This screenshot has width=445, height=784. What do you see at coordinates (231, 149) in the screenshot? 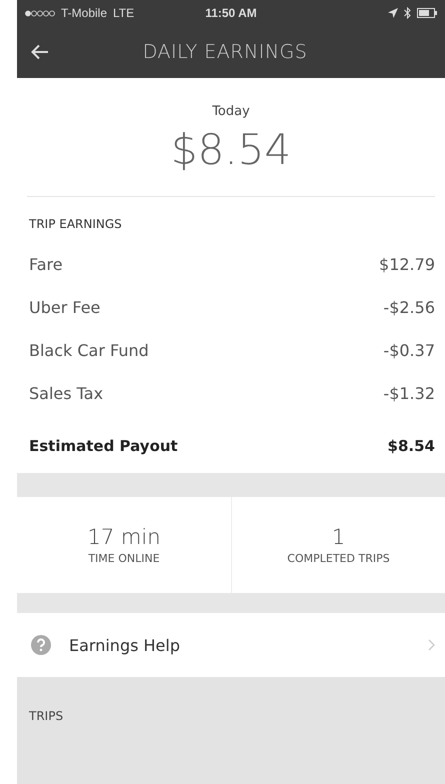
I see `total-amount: $8.54` at bounding box center [231, 149].